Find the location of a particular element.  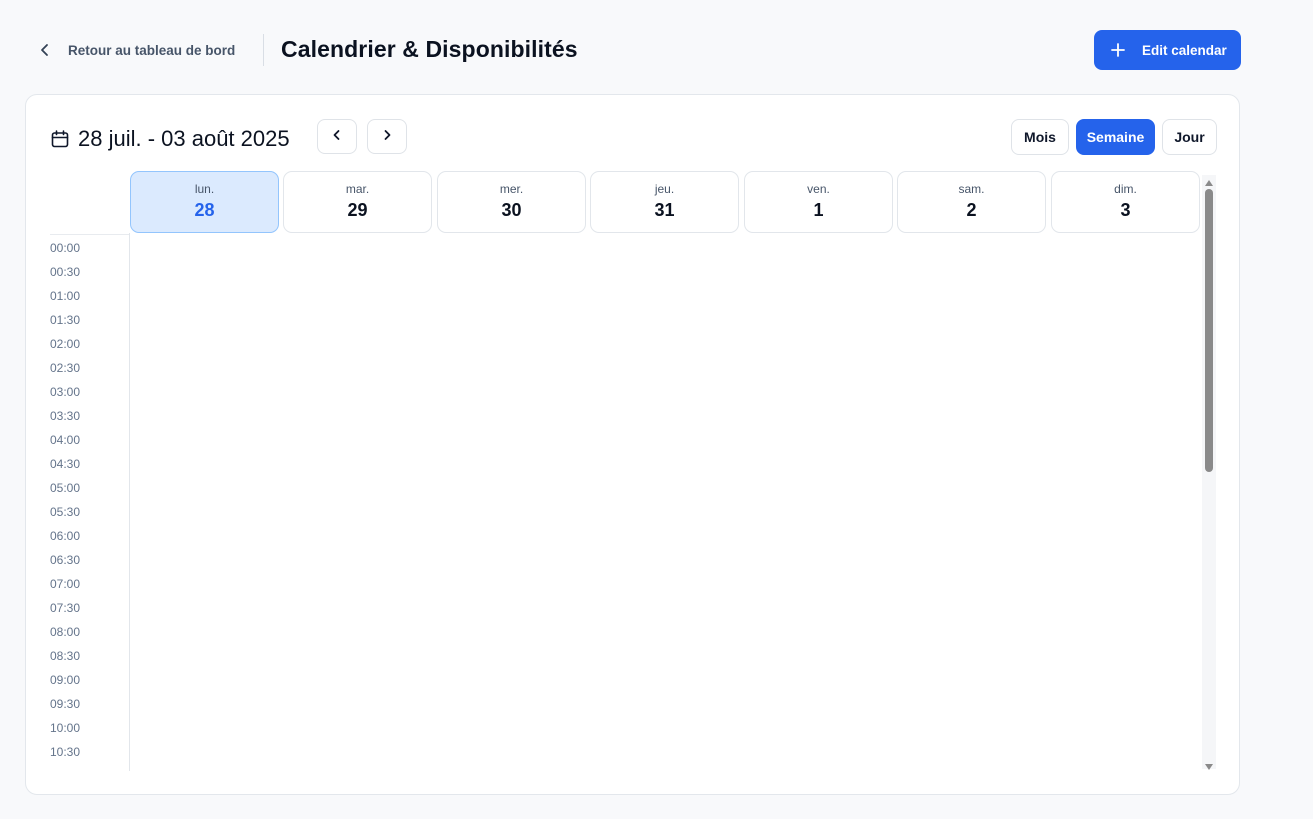

previous-week-button is located at coordinates (337, 136).